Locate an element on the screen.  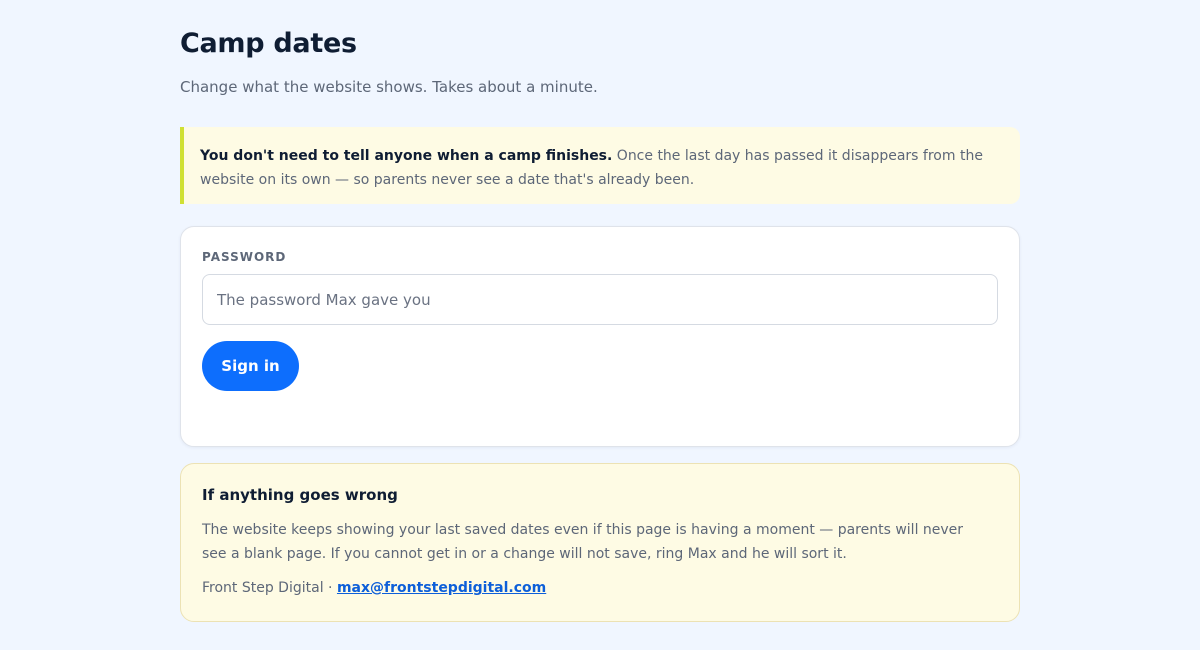
company-name: Front Step Digital · is located at coordinates (269, 588).